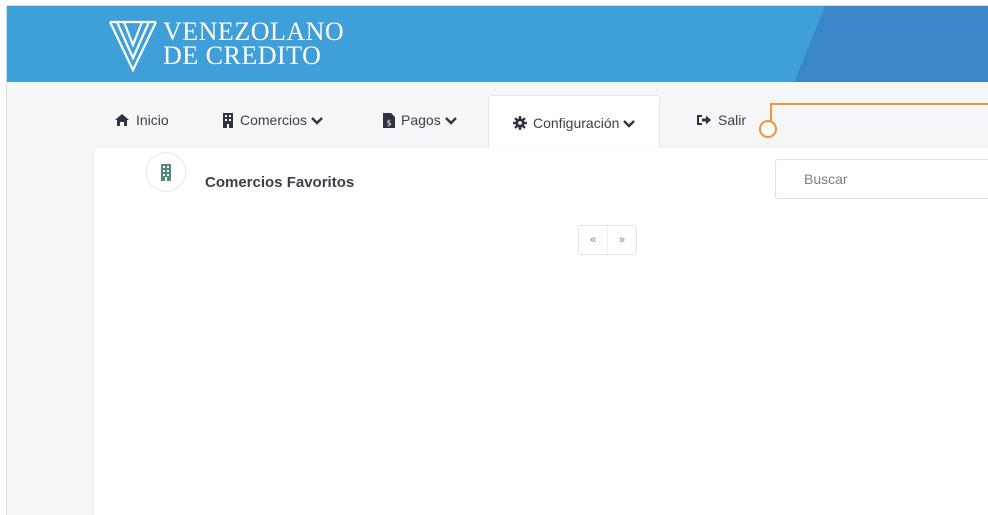 This screenshot has height=515, width=988. I want to click on nav-item-label: Comercios, so click(273, 120).